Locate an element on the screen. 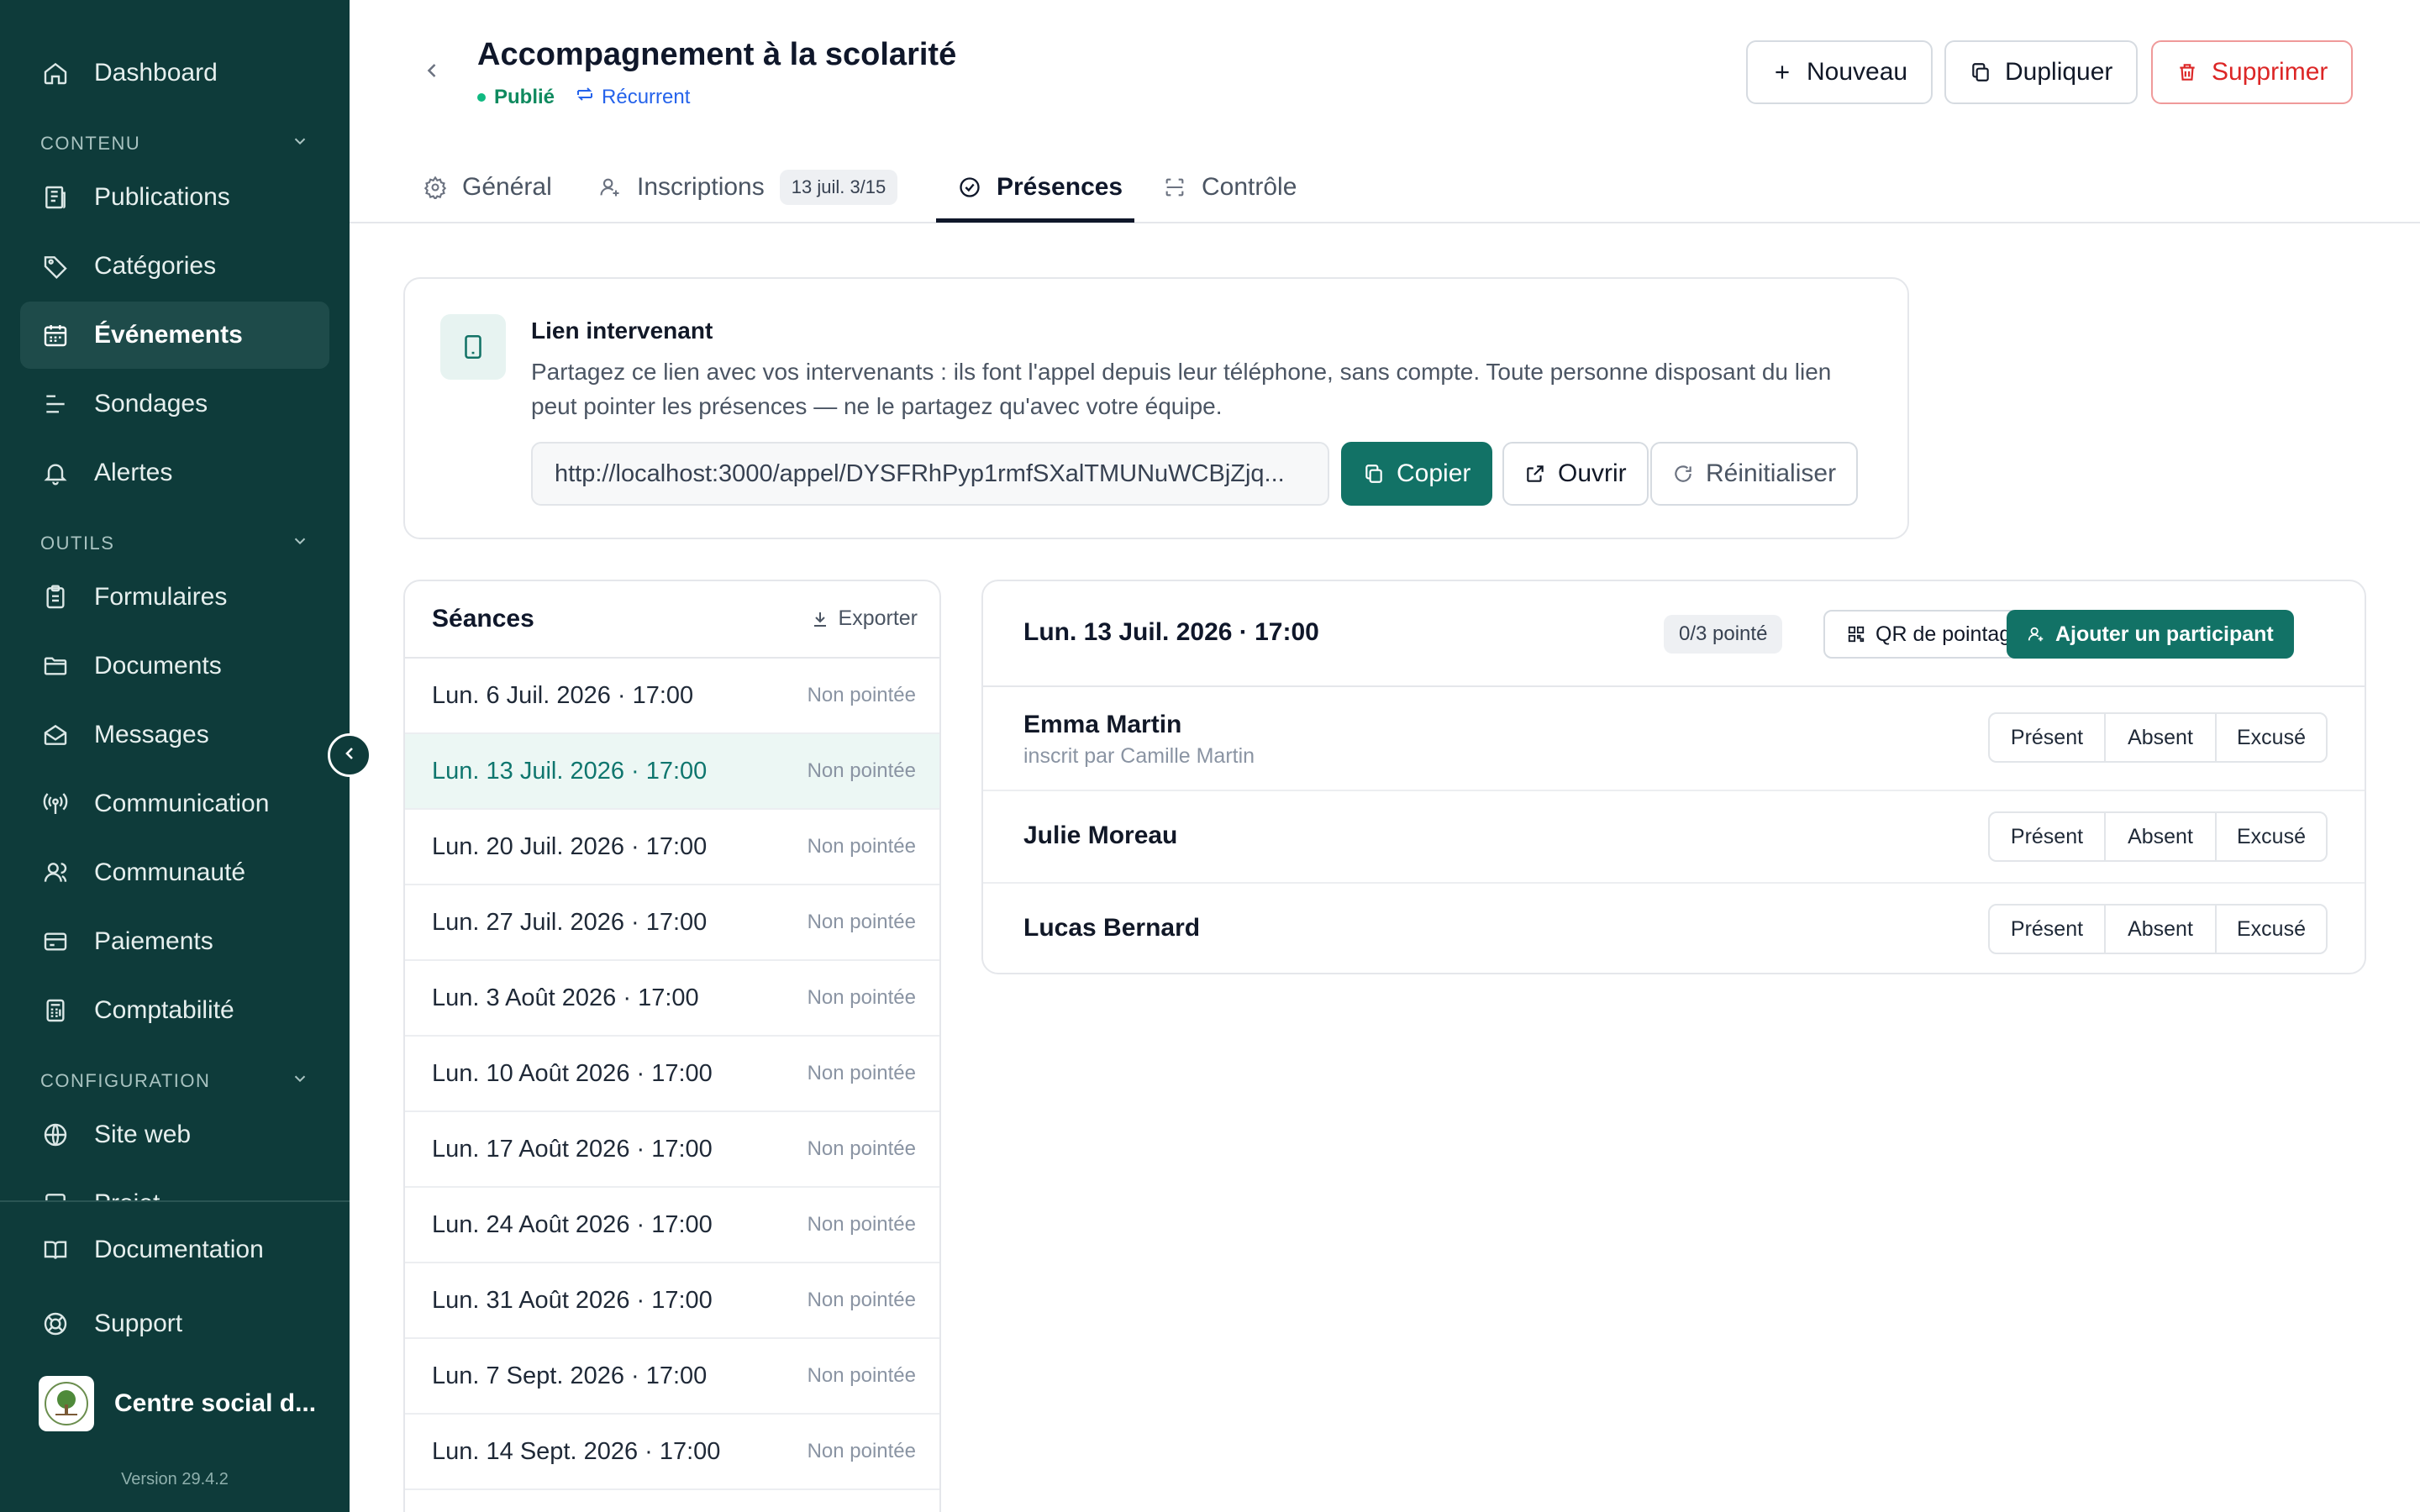 The height and width of the screenshot is (1512, 2420). sidebar-item-publications: Publications is located at coordinates (174, 197).